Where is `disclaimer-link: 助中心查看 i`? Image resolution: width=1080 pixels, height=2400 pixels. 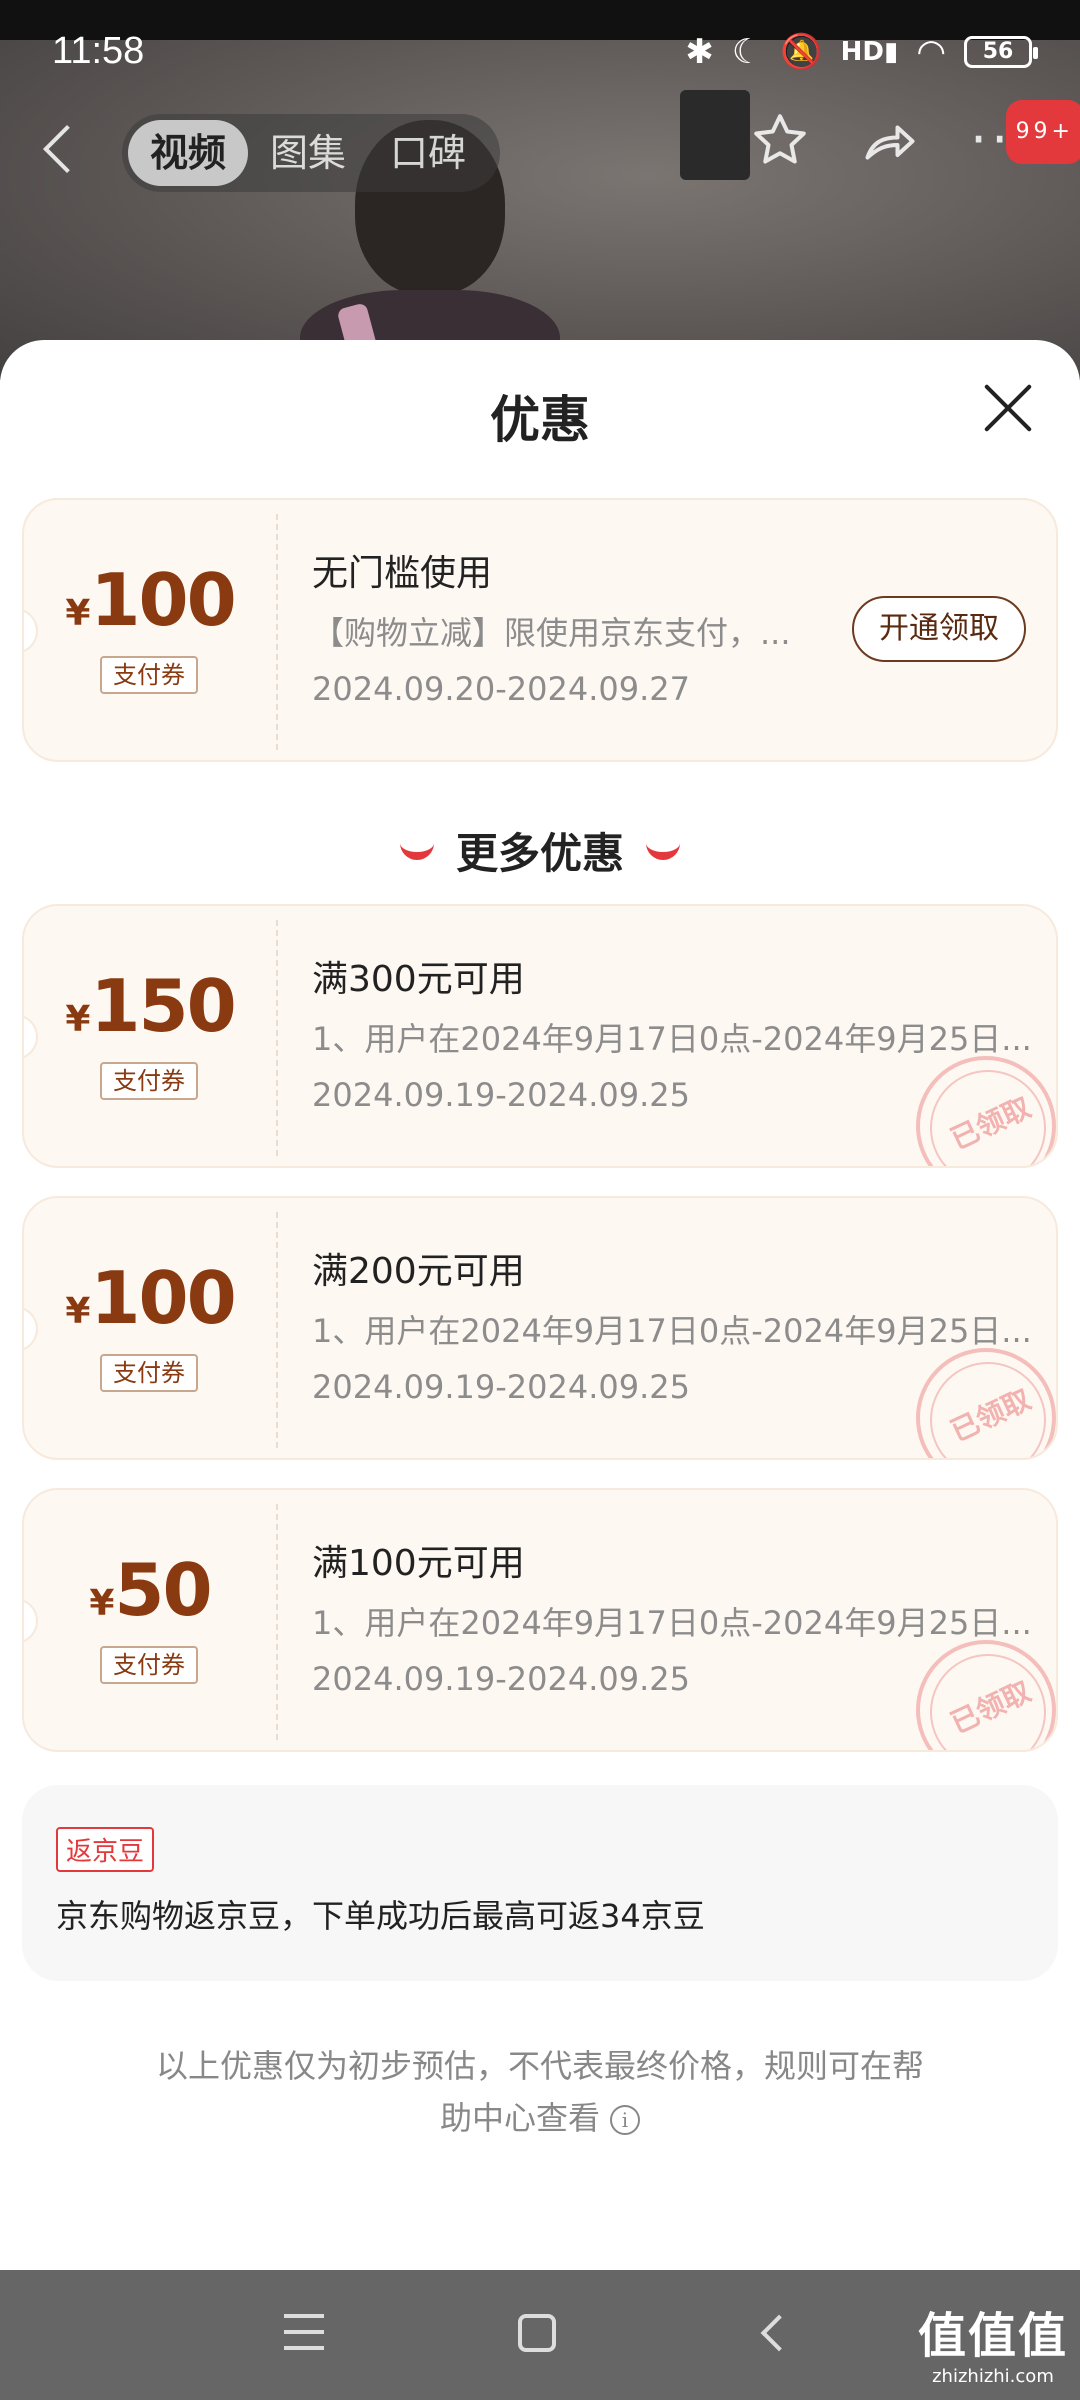 disclaimer-link: 助中心查看 i is located at coordinates (540, 2118).